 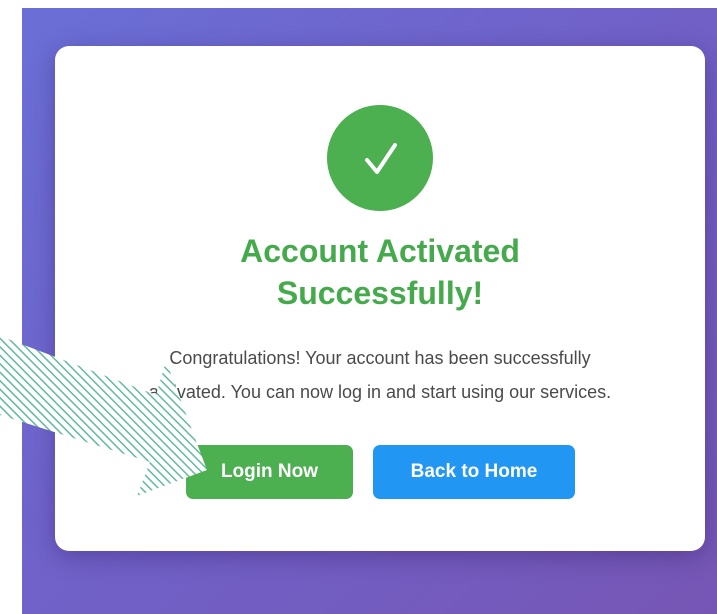 I want to click on success-badge, so click(x=380, y=158).